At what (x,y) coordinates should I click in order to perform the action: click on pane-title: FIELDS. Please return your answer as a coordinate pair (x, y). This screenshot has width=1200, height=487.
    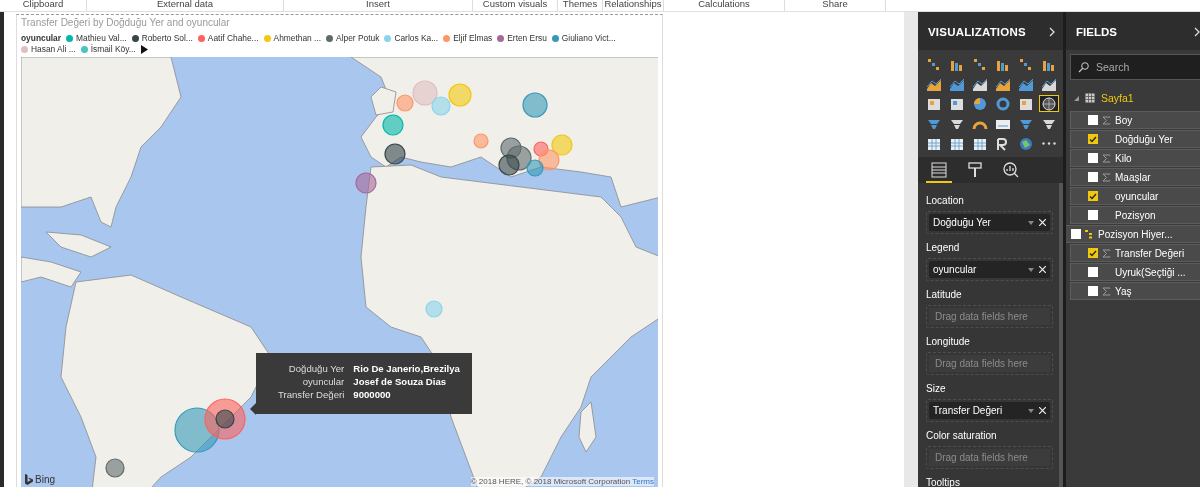
    Looking at the image, I should click on (1096, 32).